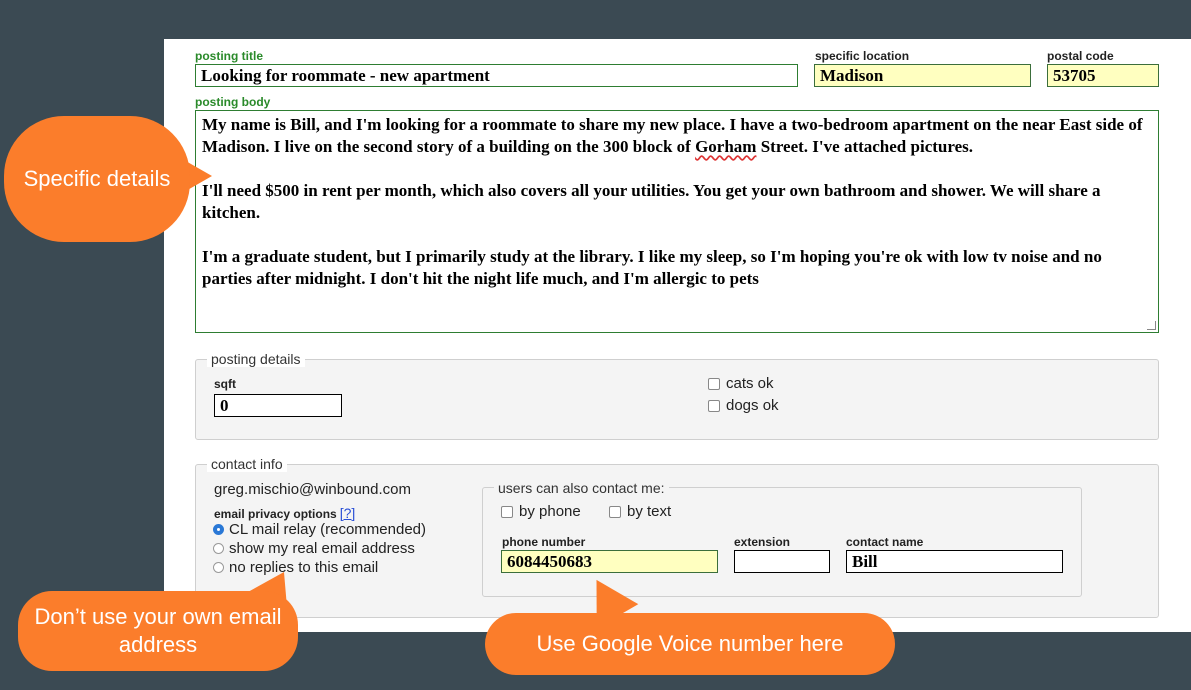  What do you see at coordinates (218, 529) in the screenshot?
I see `radio-selected-icon` at bounding box center [218, 529].